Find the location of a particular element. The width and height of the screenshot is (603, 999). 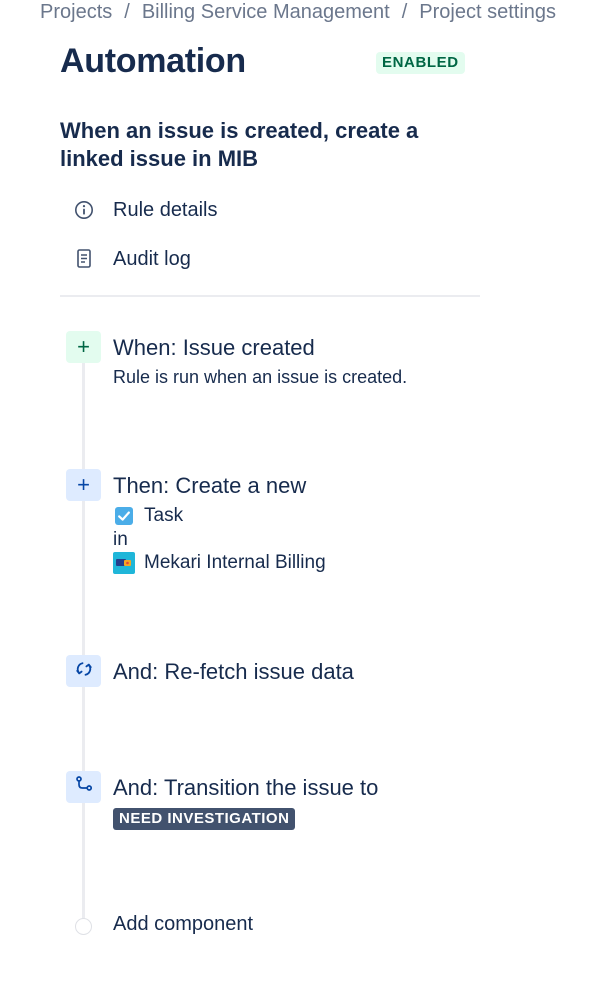

page-title: Automation is located at coordinates (153, 61).